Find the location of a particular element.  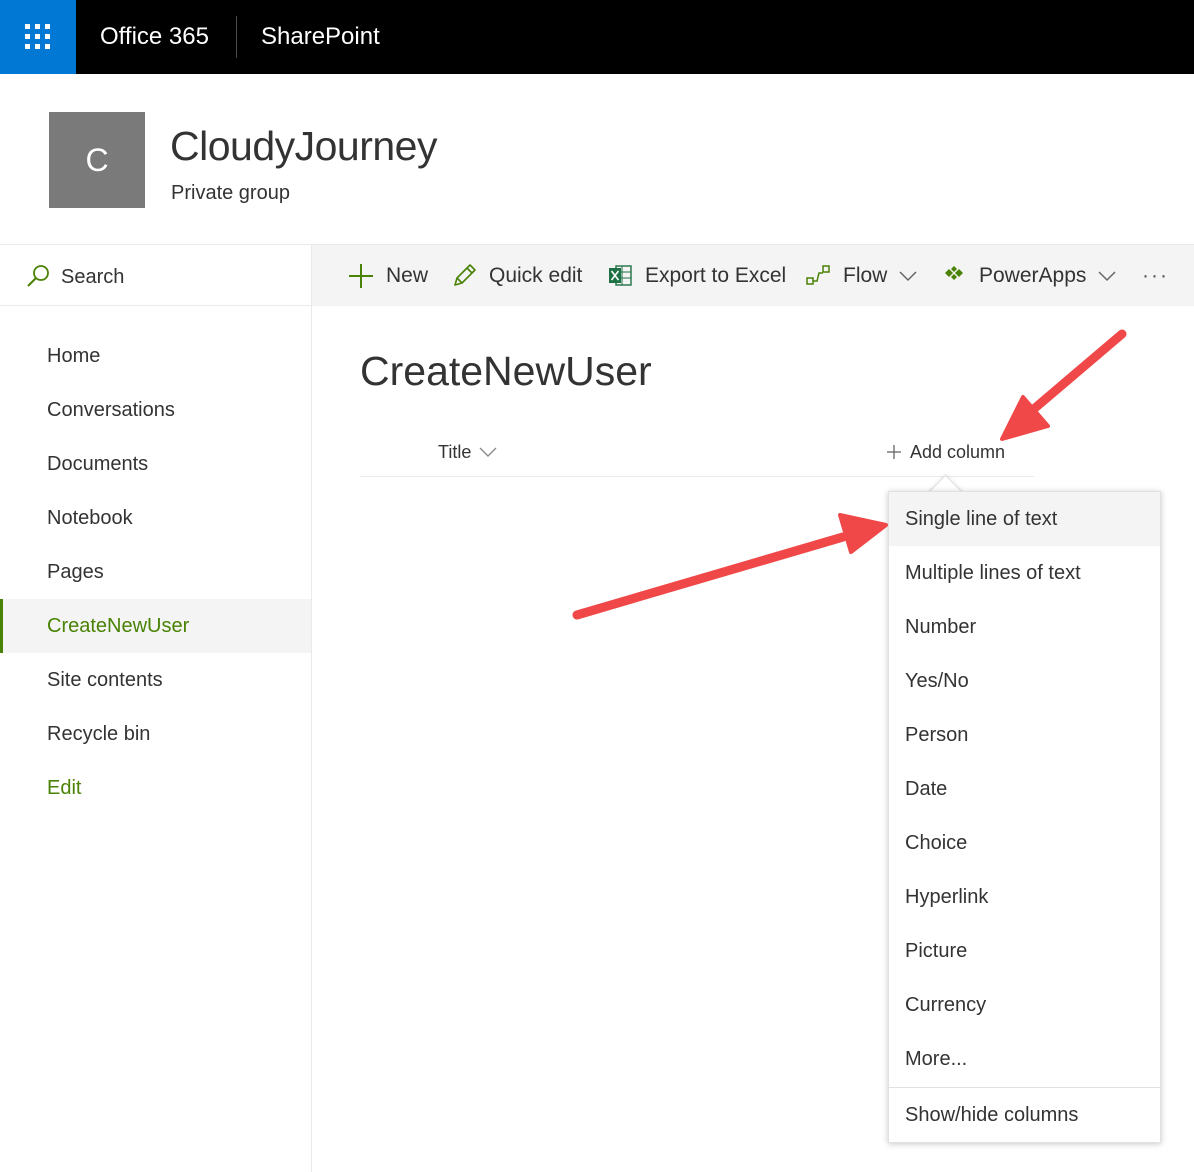

powerapps-button: PowerApps is located at coordinates (1029, 275).